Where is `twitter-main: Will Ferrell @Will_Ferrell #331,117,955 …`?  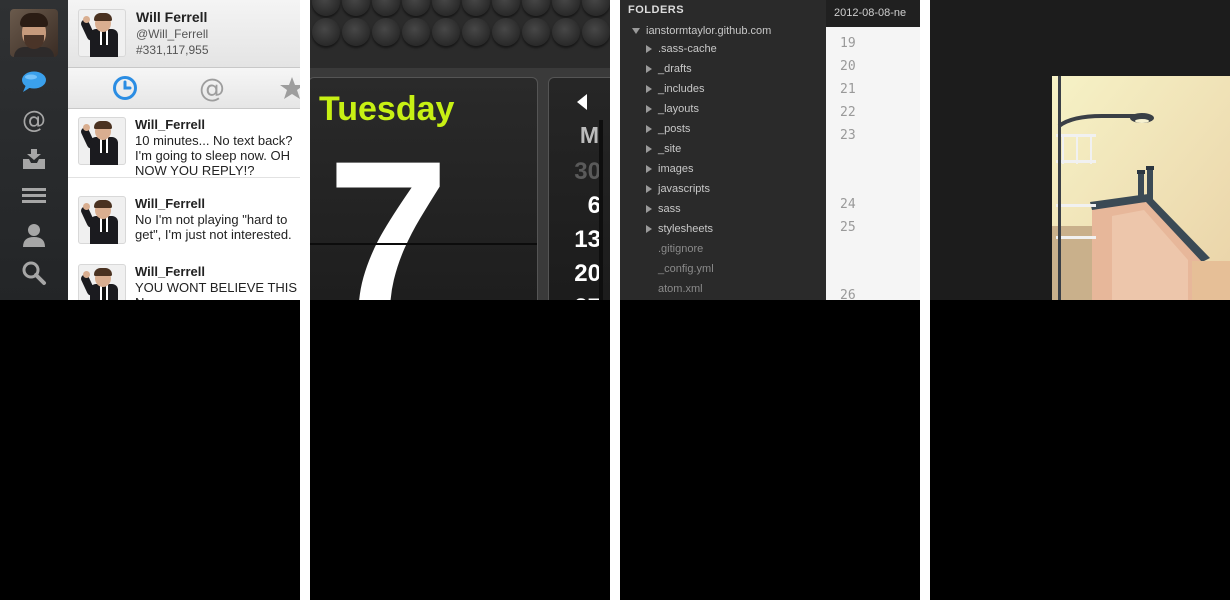 twitter-main: Will Ferrell @Will_Ferrell #331,117,955 … is located at coordinates (184, 150).